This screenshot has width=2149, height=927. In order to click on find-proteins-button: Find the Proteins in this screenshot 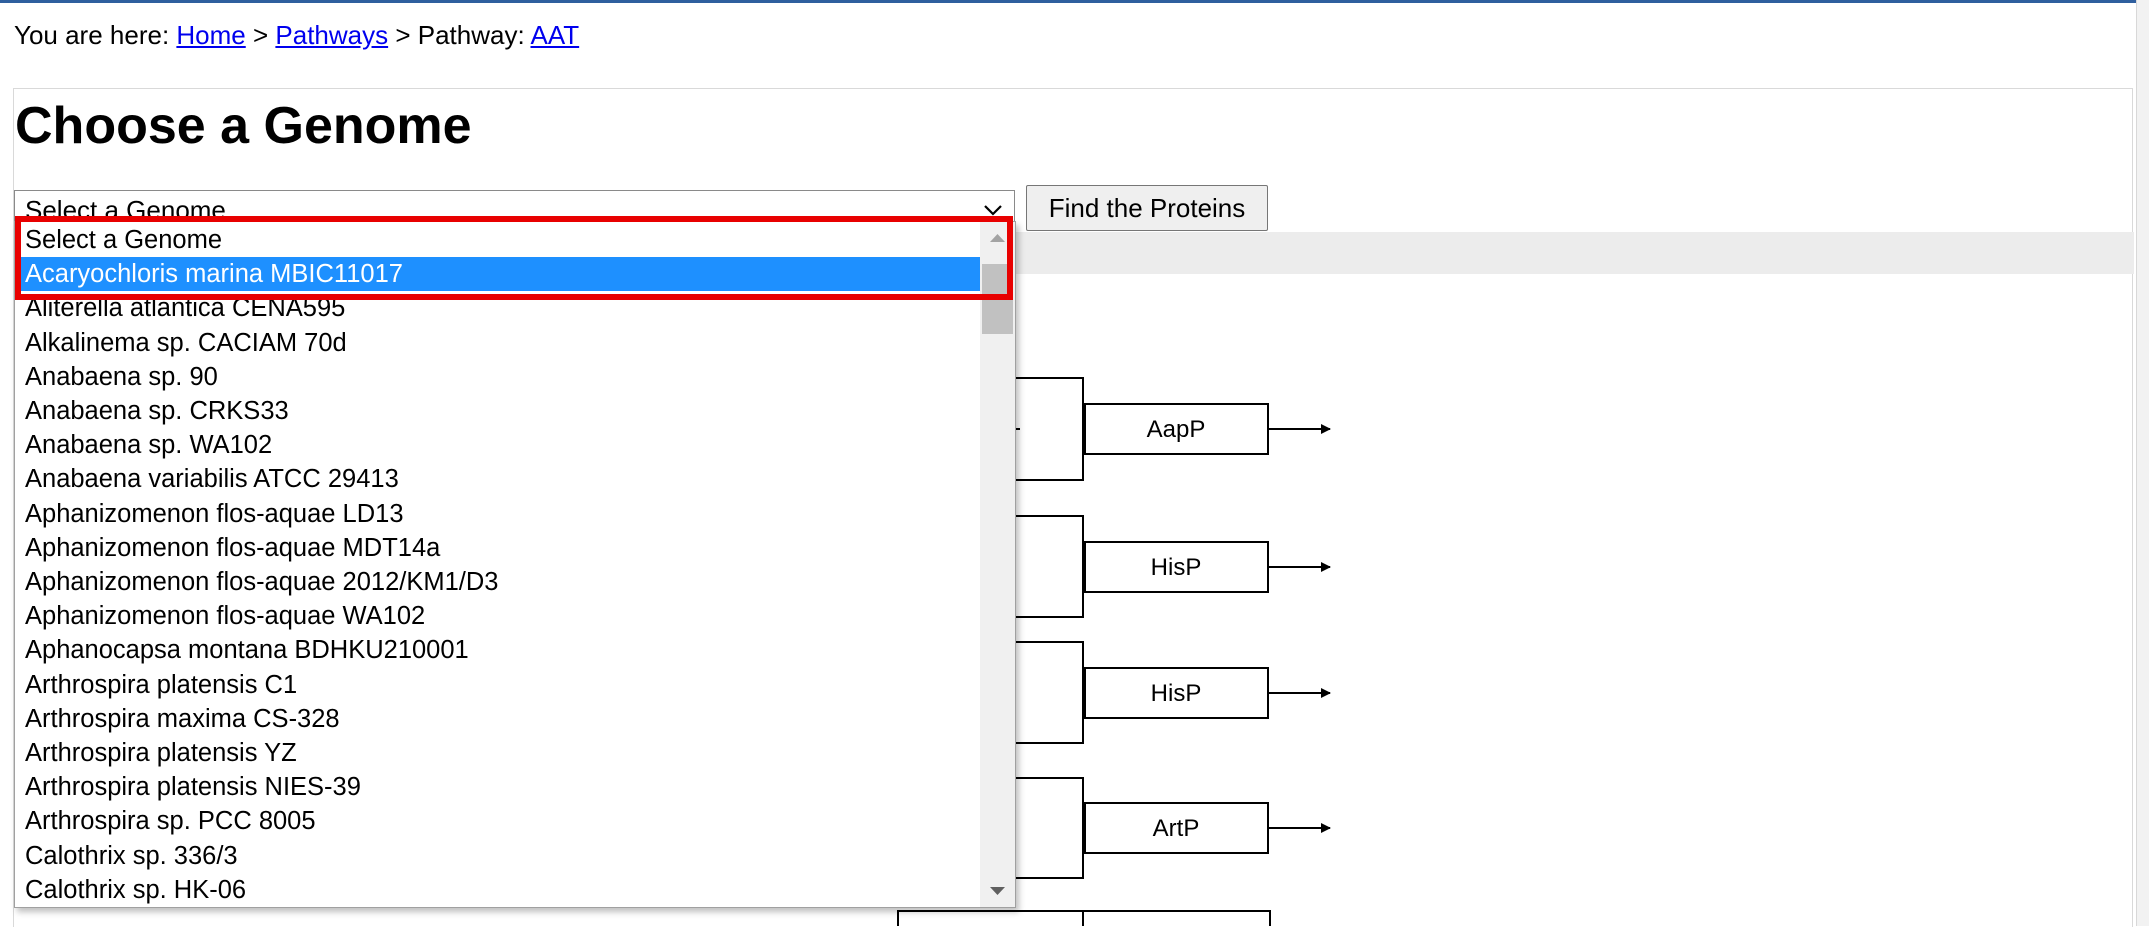, I will do `click(1147, 208)`.